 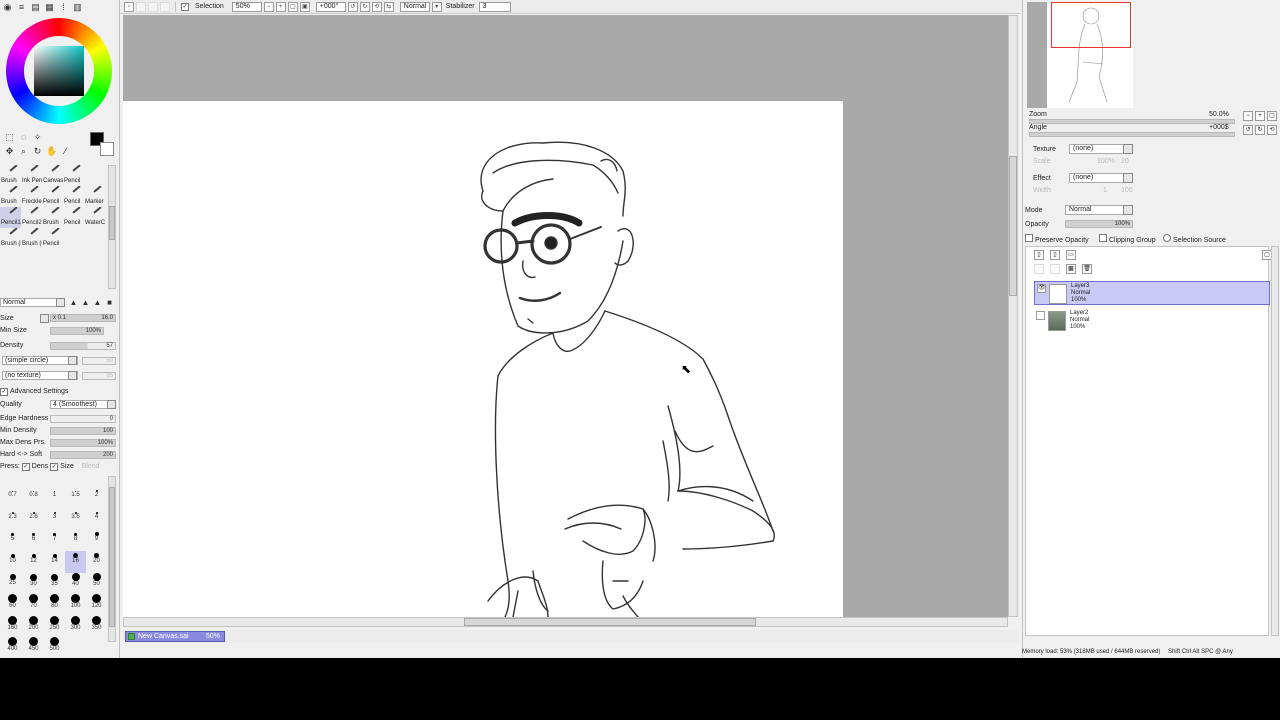 I want to click on slider-mode-icon: ▤, so click(x=35, y=7).